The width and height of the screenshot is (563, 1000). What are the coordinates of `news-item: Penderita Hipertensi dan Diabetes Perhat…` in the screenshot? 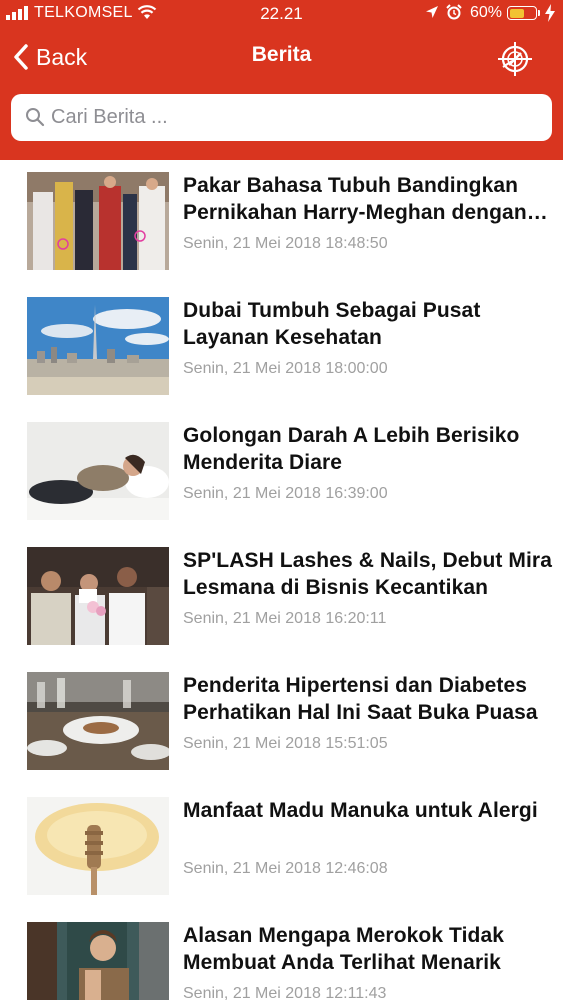 It's located at (281, 722).